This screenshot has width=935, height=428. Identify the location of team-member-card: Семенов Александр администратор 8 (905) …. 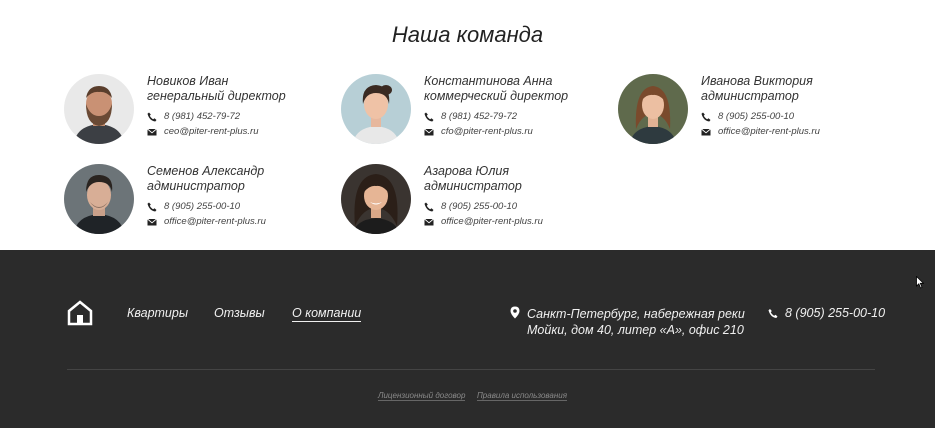
(184, 204).